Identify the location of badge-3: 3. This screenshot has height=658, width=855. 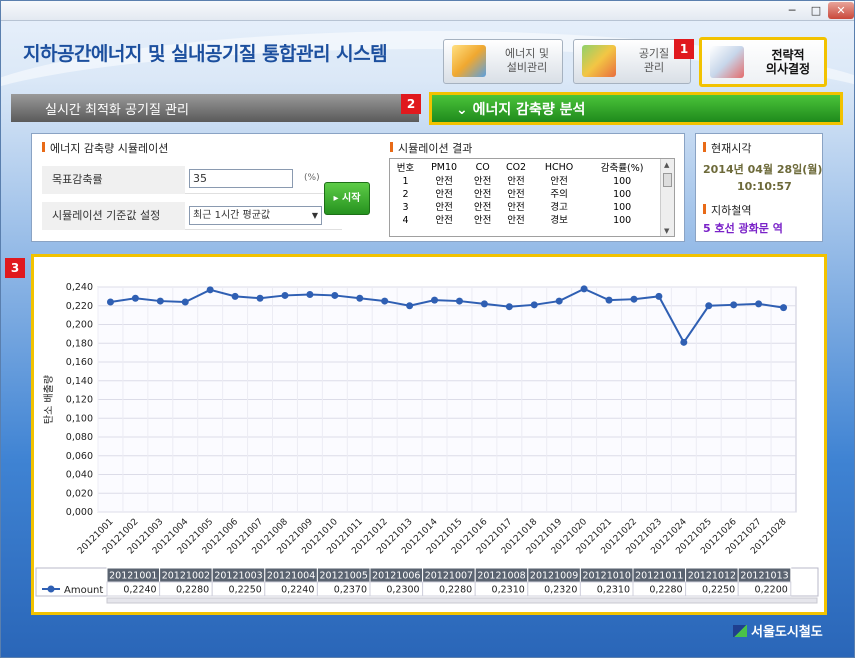
(15, 268).